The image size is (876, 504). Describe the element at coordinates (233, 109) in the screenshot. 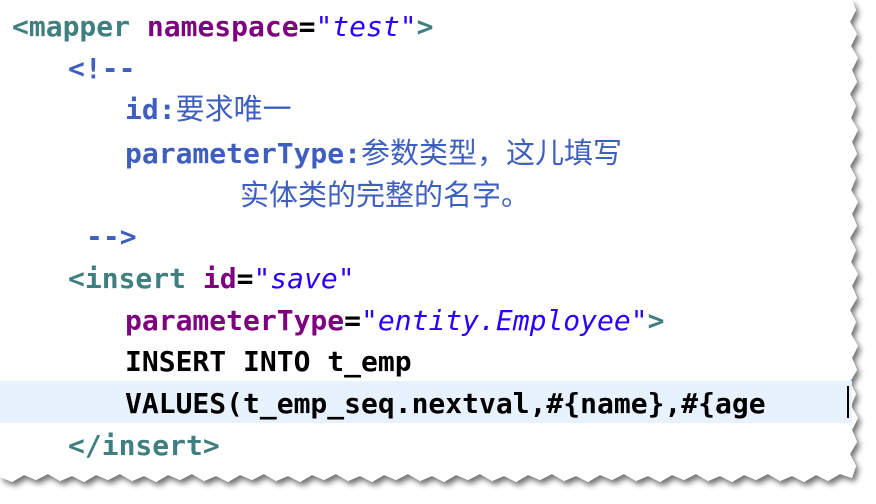

I see `comment-id-text: 要求唯一` at that location.